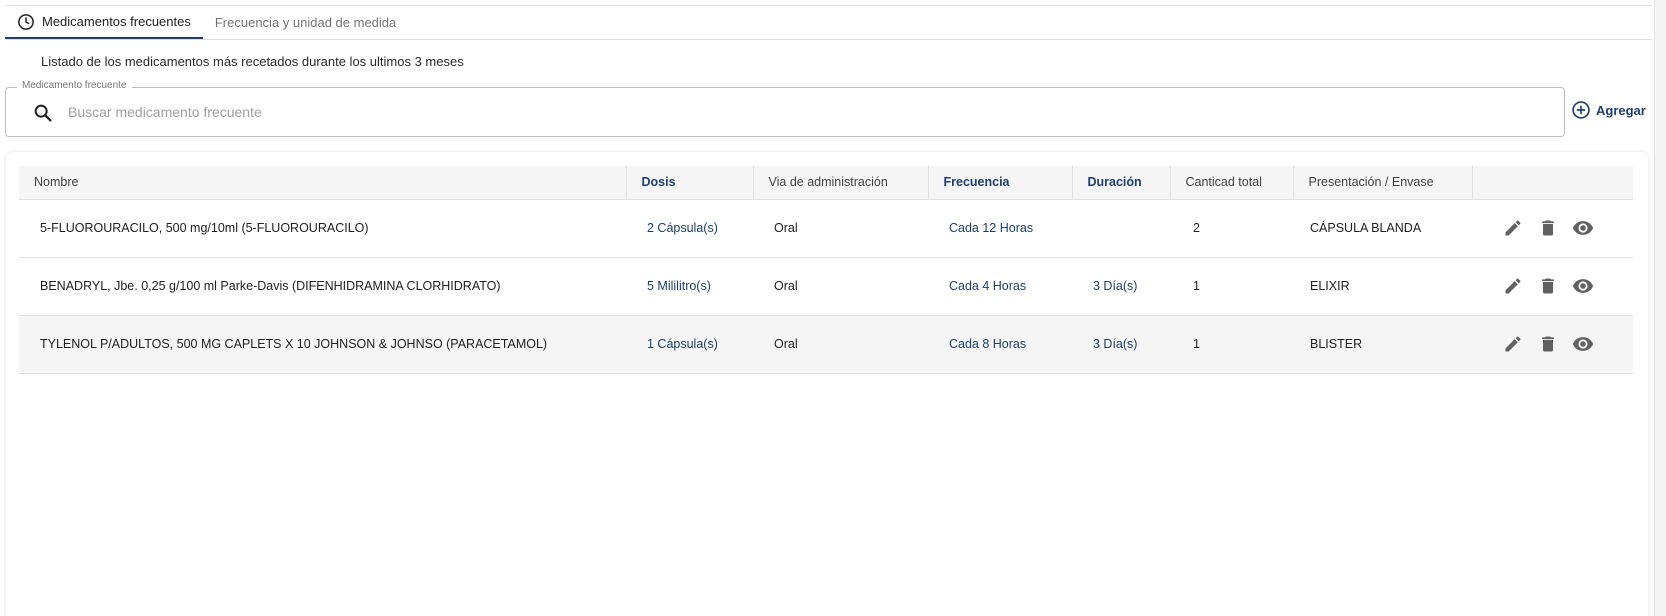  What do you see at coordinates (1552, 183) in the screenshot?
I see `column-header-actions` at bounding box center [1552, 183].